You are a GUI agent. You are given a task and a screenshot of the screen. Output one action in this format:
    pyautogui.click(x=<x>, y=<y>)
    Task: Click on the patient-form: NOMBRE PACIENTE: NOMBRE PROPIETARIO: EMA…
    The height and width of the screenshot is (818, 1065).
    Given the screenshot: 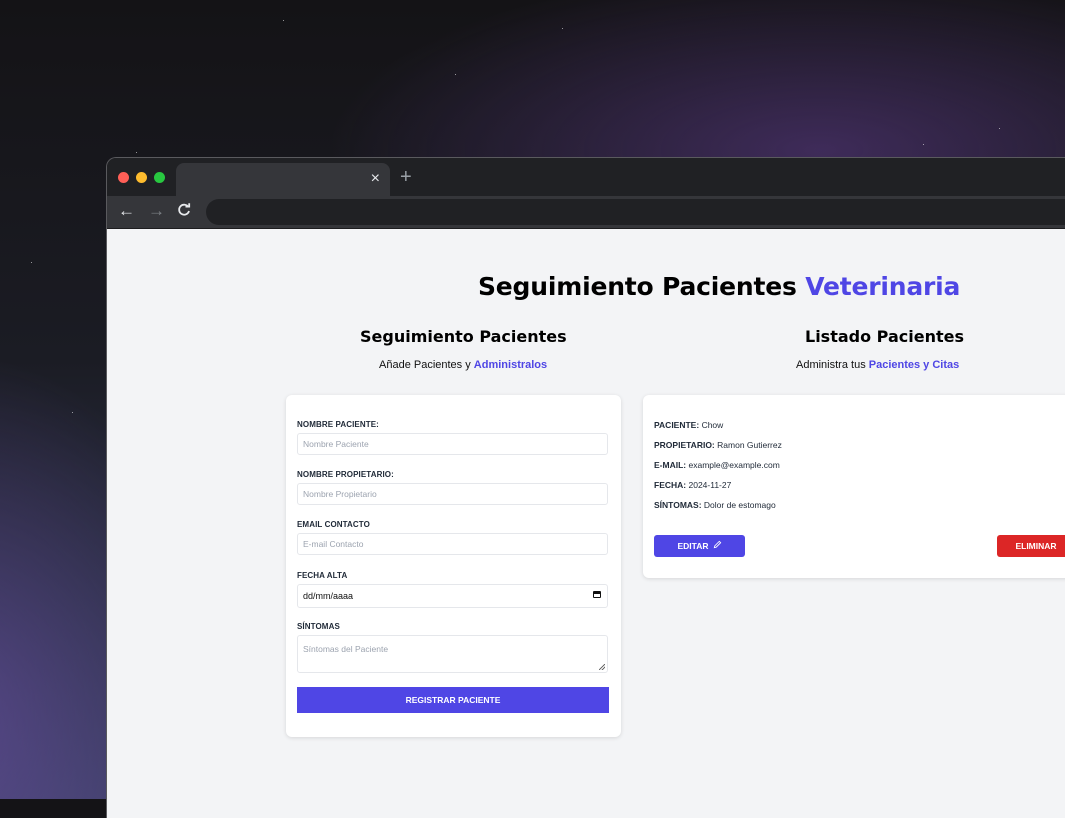 What is the action you would take?
    pyautogui.click(x=453, y=566)
    